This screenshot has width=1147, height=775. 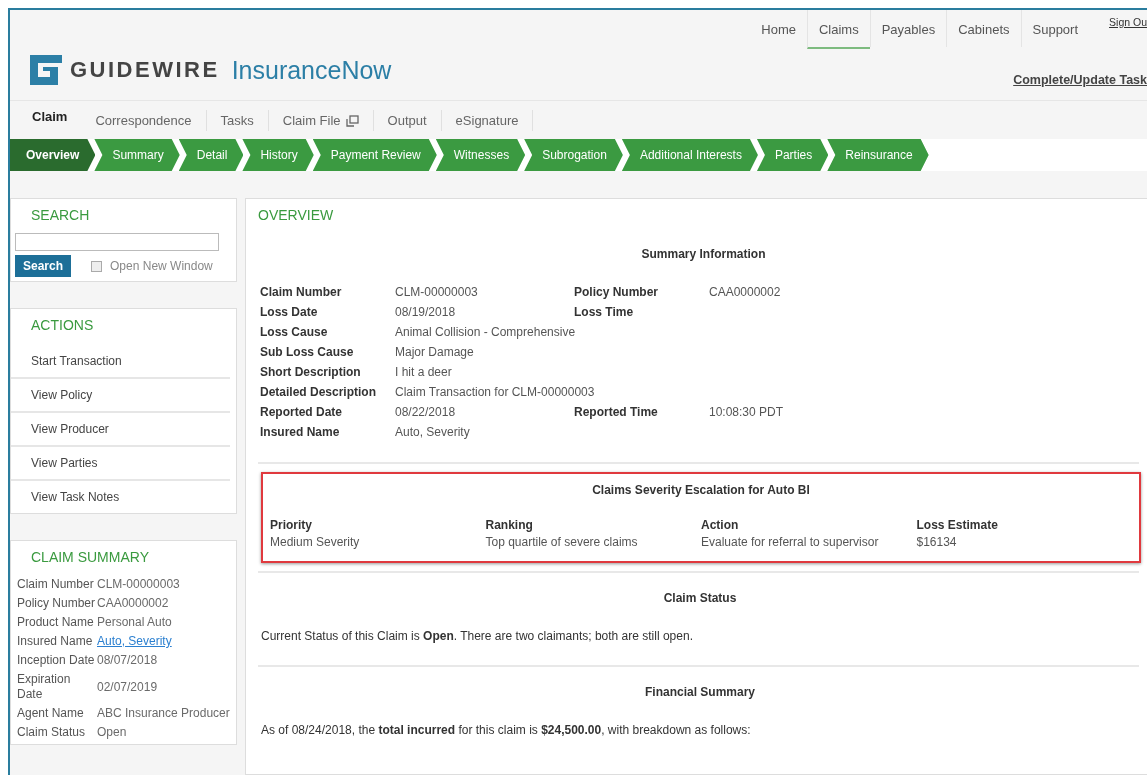 I want to click on field-value: Major Damage, so click(x=434, y=352).